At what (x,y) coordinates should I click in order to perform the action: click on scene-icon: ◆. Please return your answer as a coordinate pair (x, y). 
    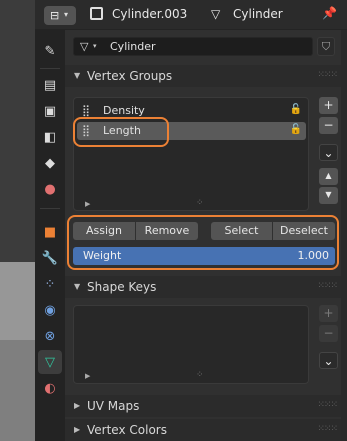
    Looking at the image, I should click on (50, 163).